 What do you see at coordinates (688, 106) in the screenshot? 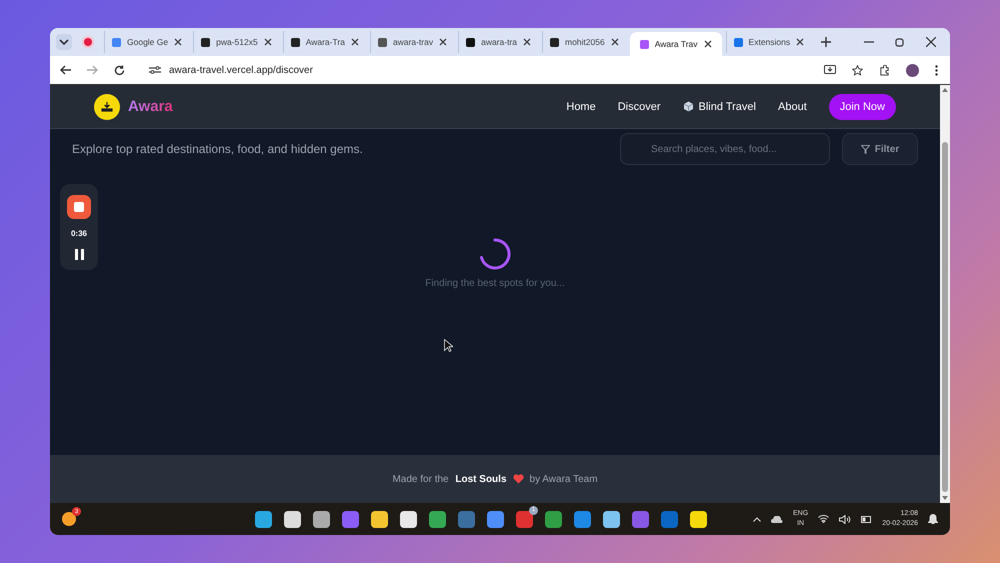
I see `dice-icon` at bounding box center [688, 106].